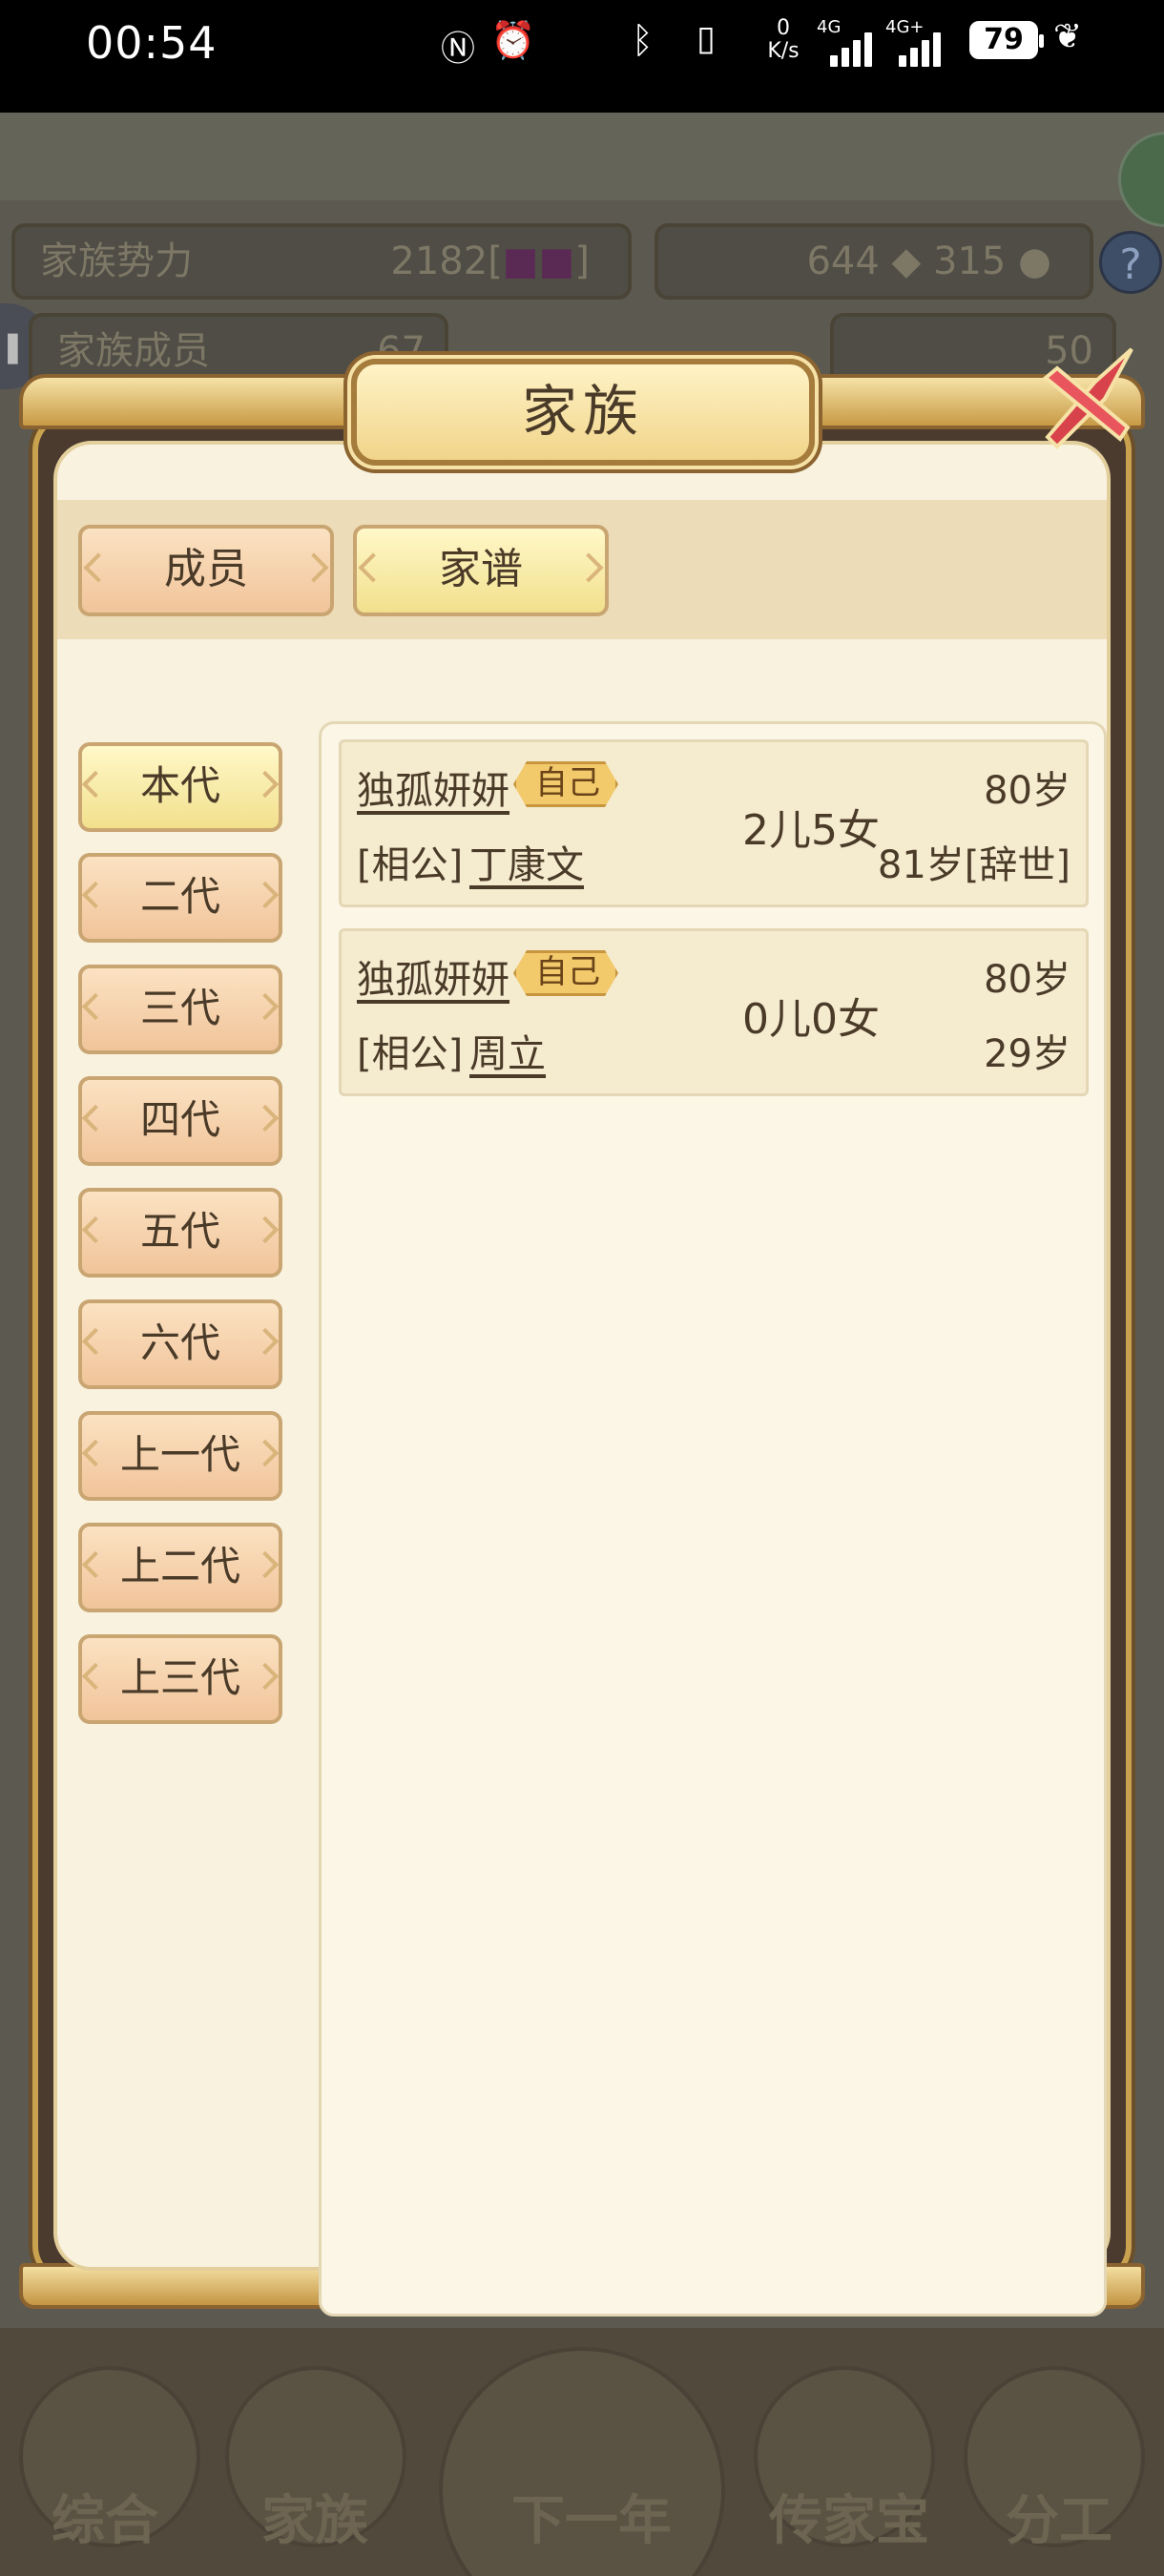  Describe the element at coordinates (643, 40) in the screenshot. I see `bluetooth-icon: ᛒ` at that location.